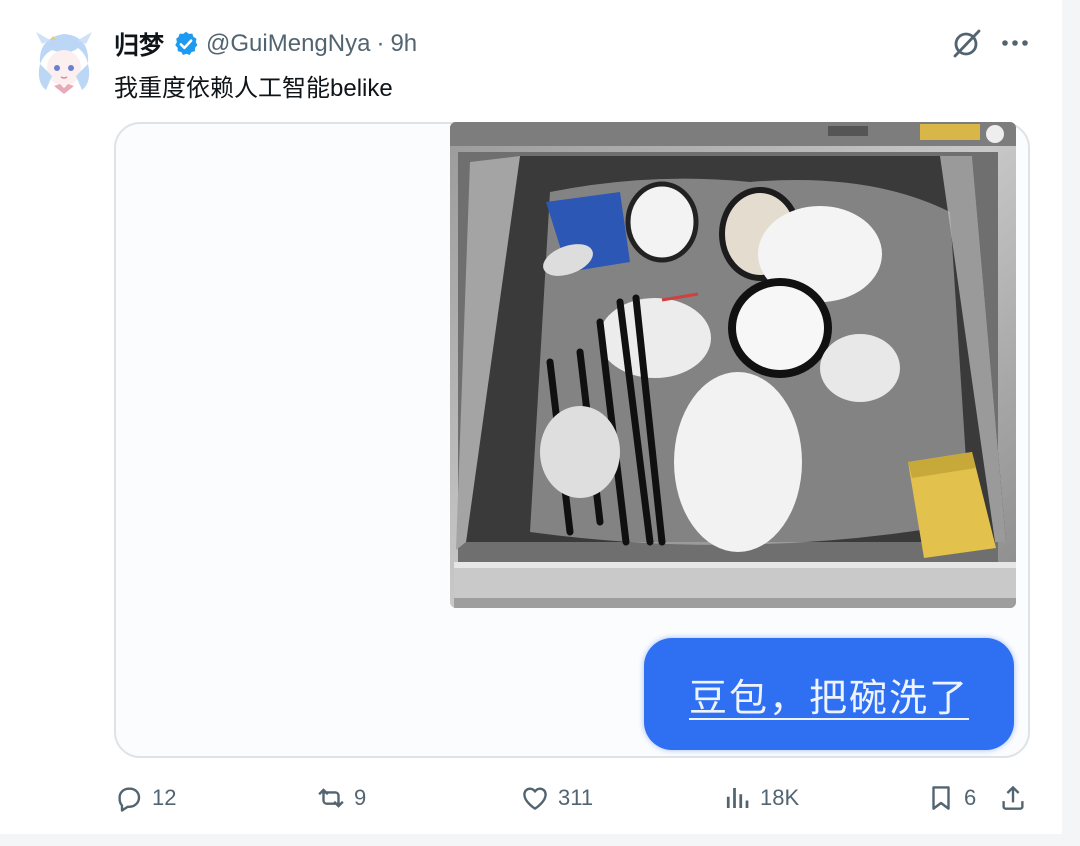 This screenshot has height=846, width=1080. Describe the element at coordinates (556, 798) in the screenshot. I see `like-button: 311` at that location.